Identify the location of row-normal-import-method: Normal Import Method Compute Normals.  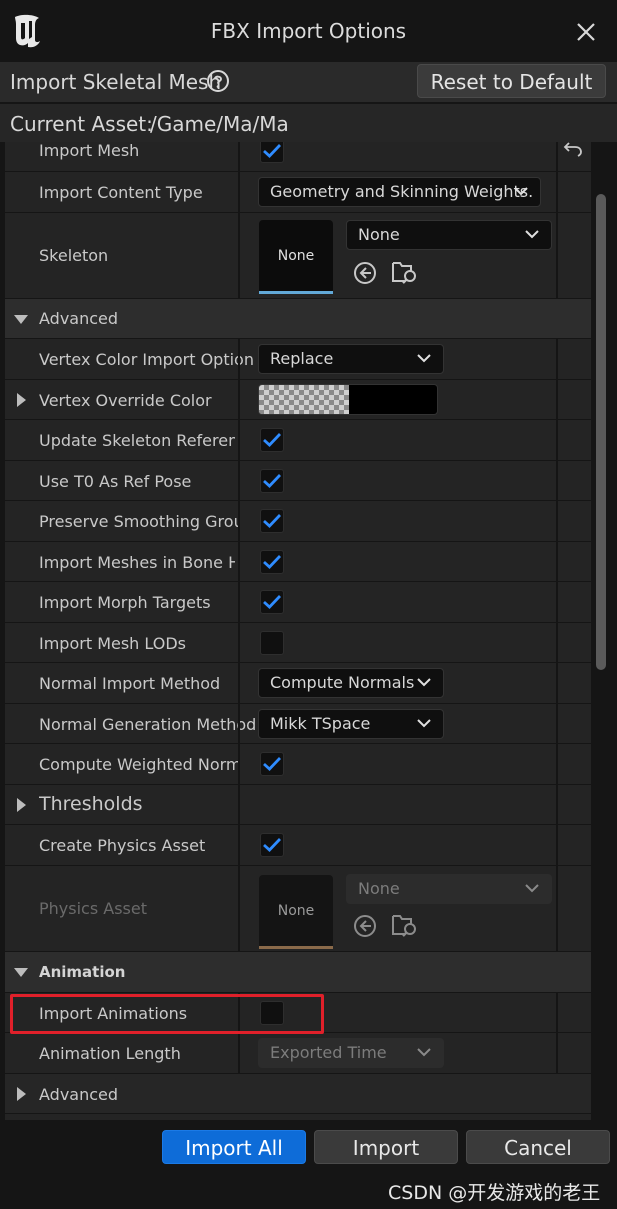
(298, 683).